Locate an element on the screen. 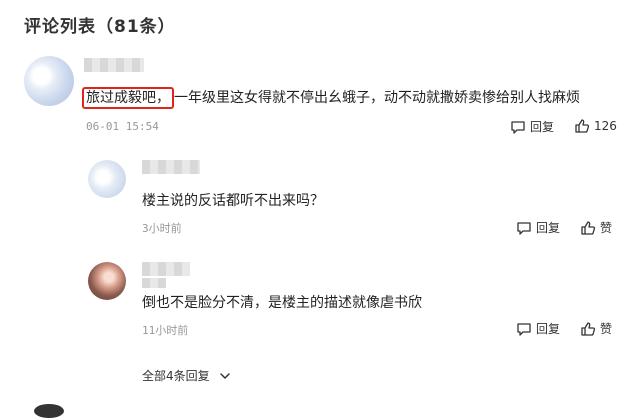  like-button: 126 is located at coordinates (595, 126).